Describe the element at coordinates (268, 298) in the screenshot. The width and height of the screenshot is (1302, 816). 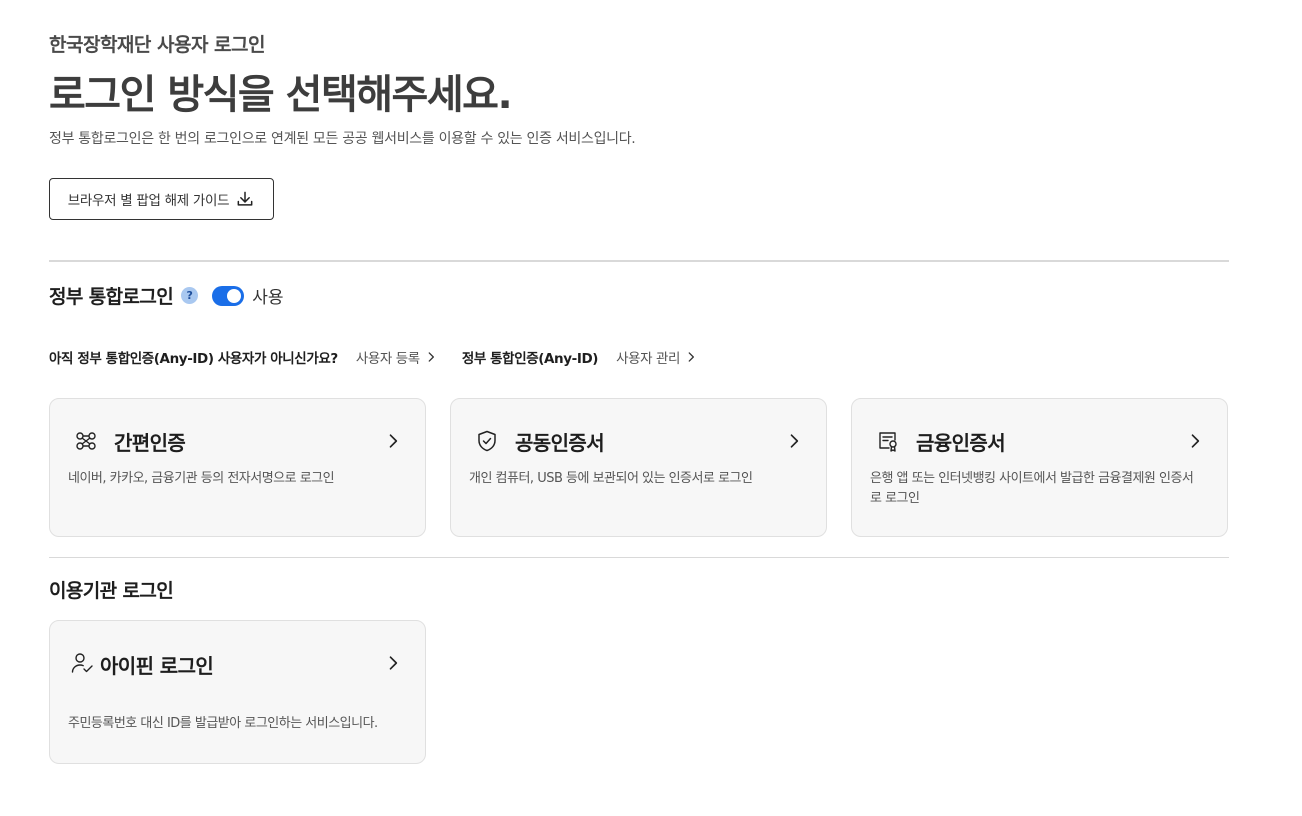
I see `toggle-label: 사용` at that location.